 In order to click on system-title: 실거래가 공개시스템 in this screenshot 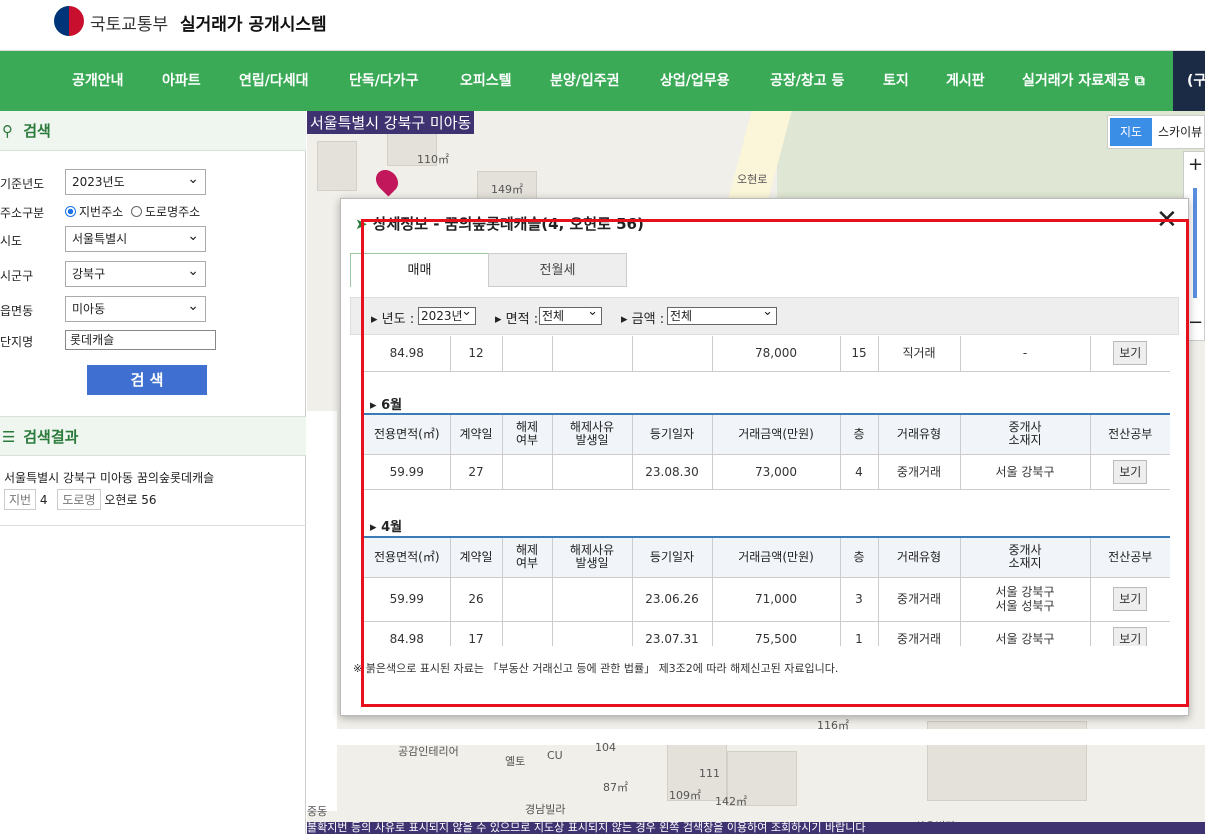, I will do `click(253, 22)`.